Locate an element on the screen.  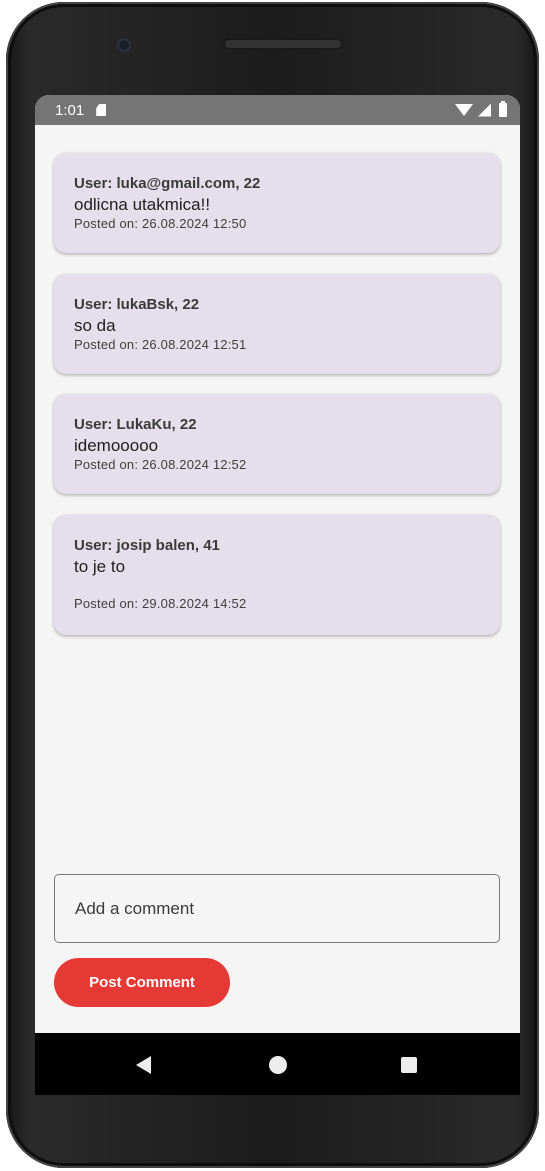
comment-user: User: luka@gmail.com, 22 is located at coordinates (167, 183).